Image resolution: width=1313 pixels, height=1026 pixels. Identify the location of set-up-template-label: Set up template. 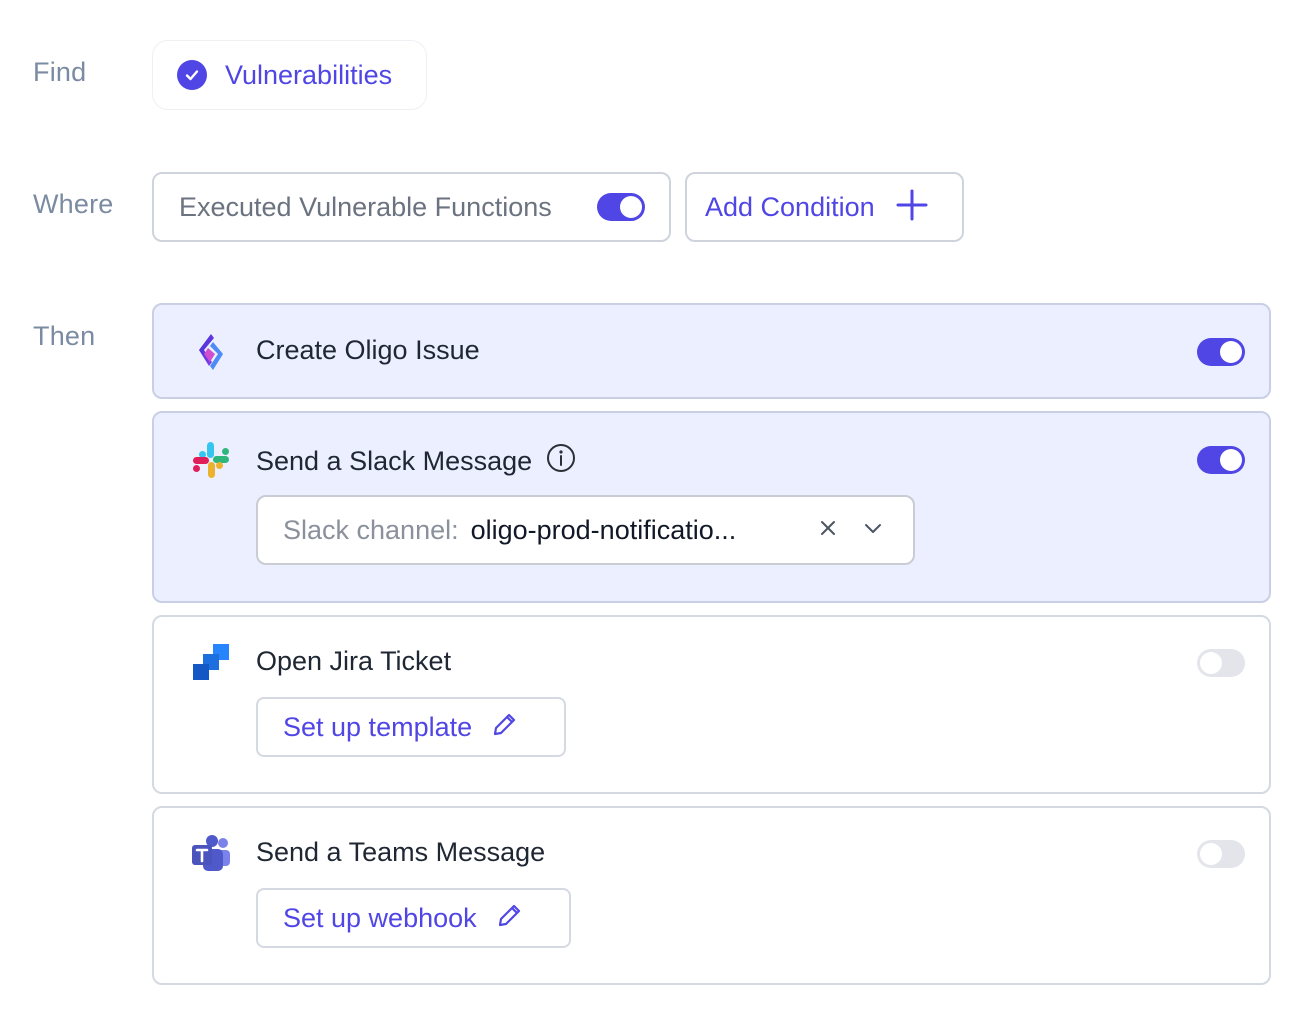
(378, 726).